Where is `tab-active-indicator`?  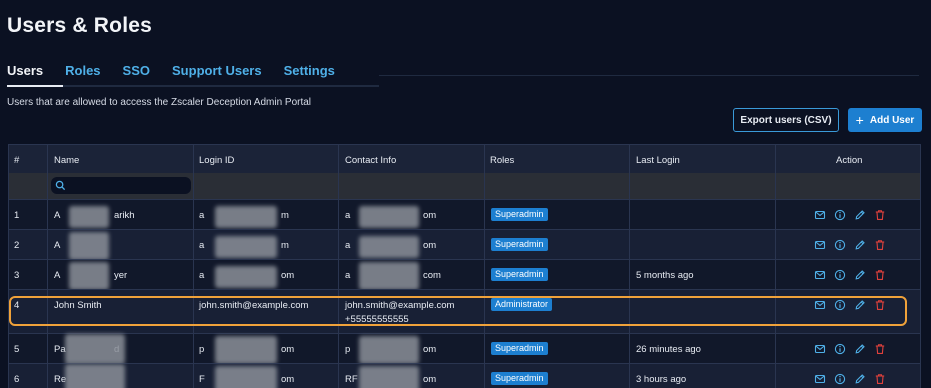
tab-active-indicator is located at coordinates (35, 86).